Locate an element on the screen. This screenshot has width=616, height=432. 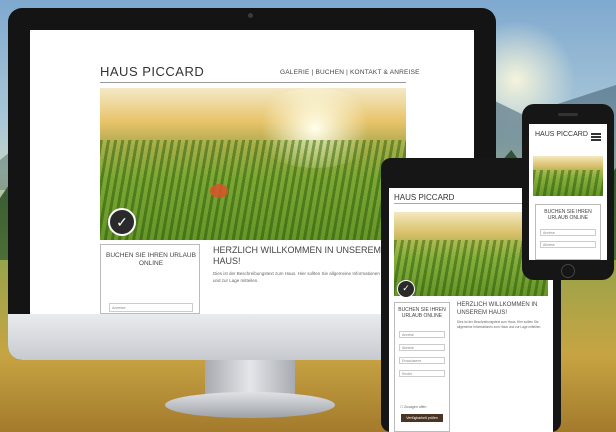
booking-title: BUCHEN SIE IHREN URLAUB ONLINE is located at coordinates (151, 259).